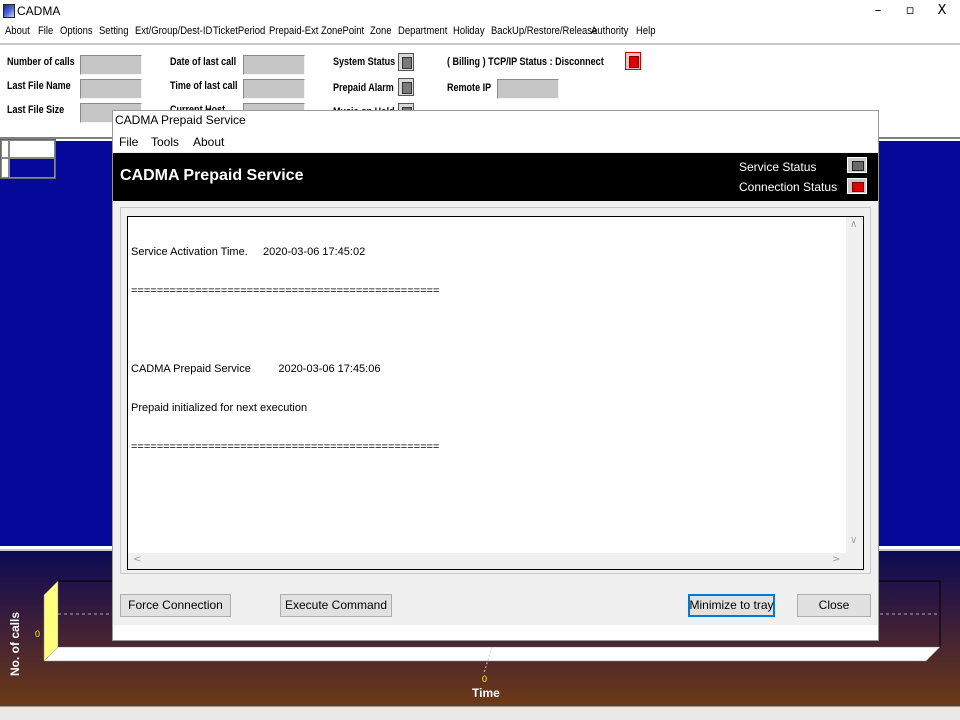  What do you see at coordinates (788, 187) in the screenshot?
I see `connection-status-label: Connection Status` at bounding box center [788, 187].